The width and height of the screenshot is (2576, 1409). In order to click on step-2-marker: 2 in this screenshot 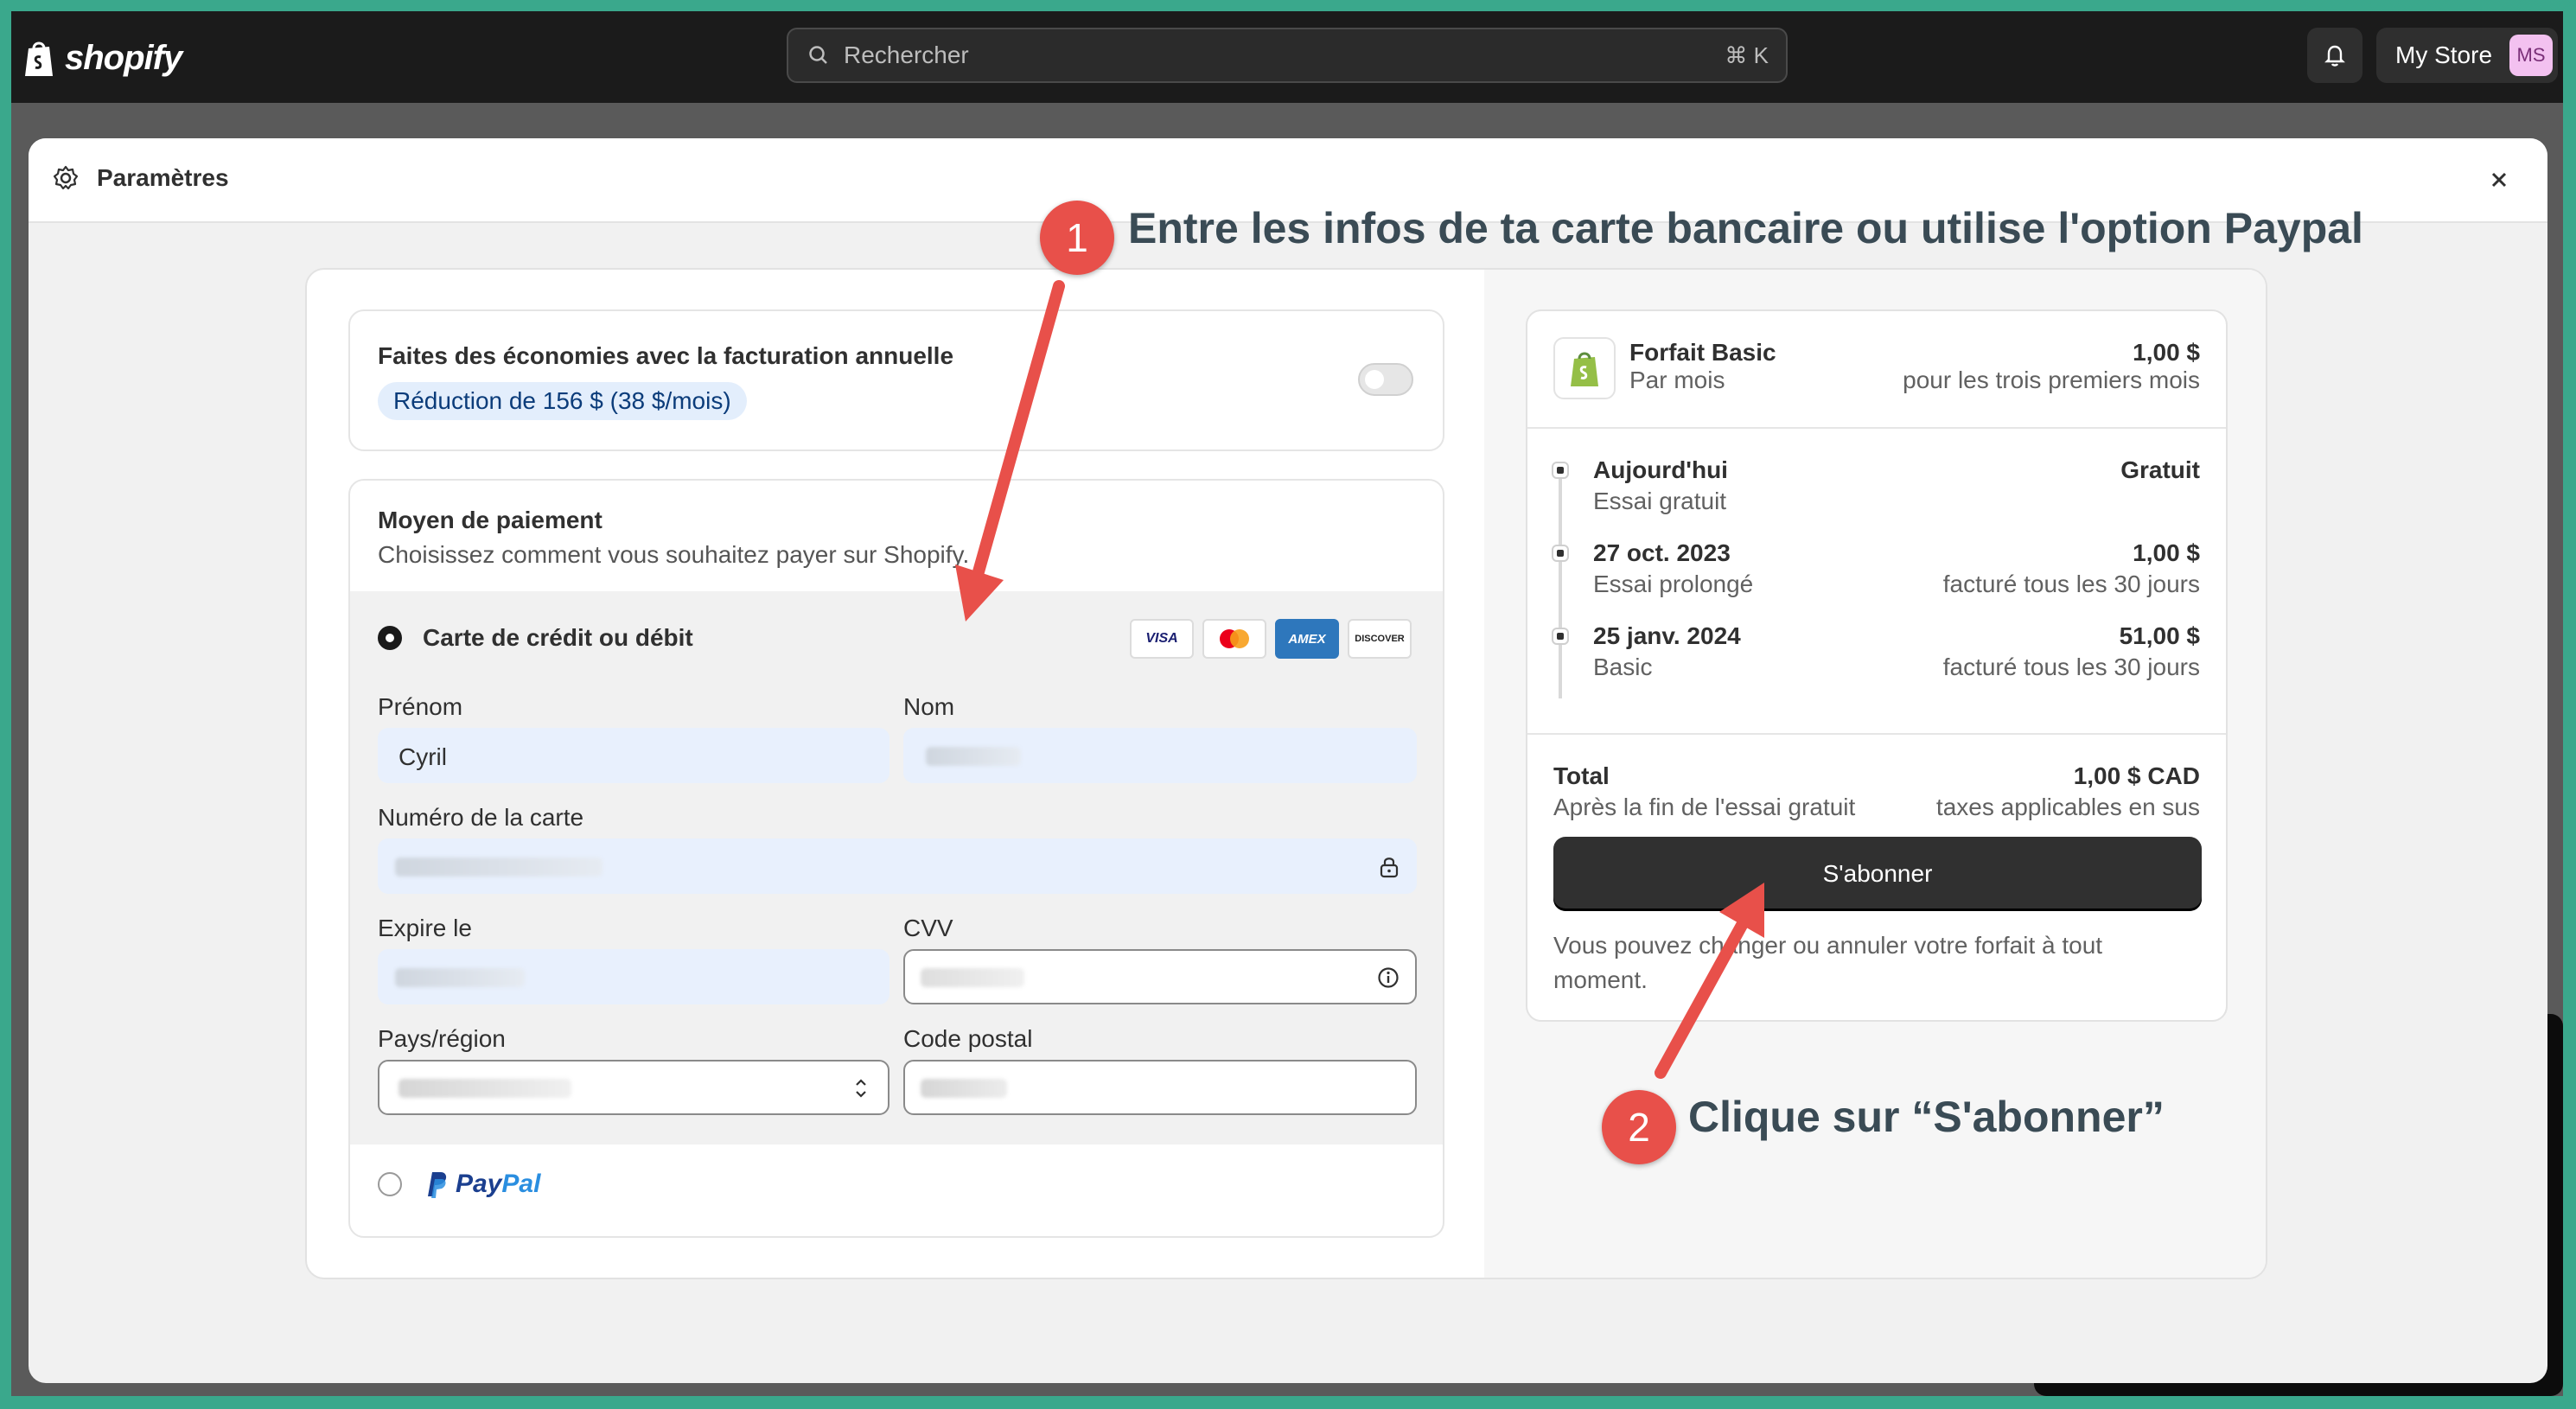, I will do `click(1639, 1127)`.